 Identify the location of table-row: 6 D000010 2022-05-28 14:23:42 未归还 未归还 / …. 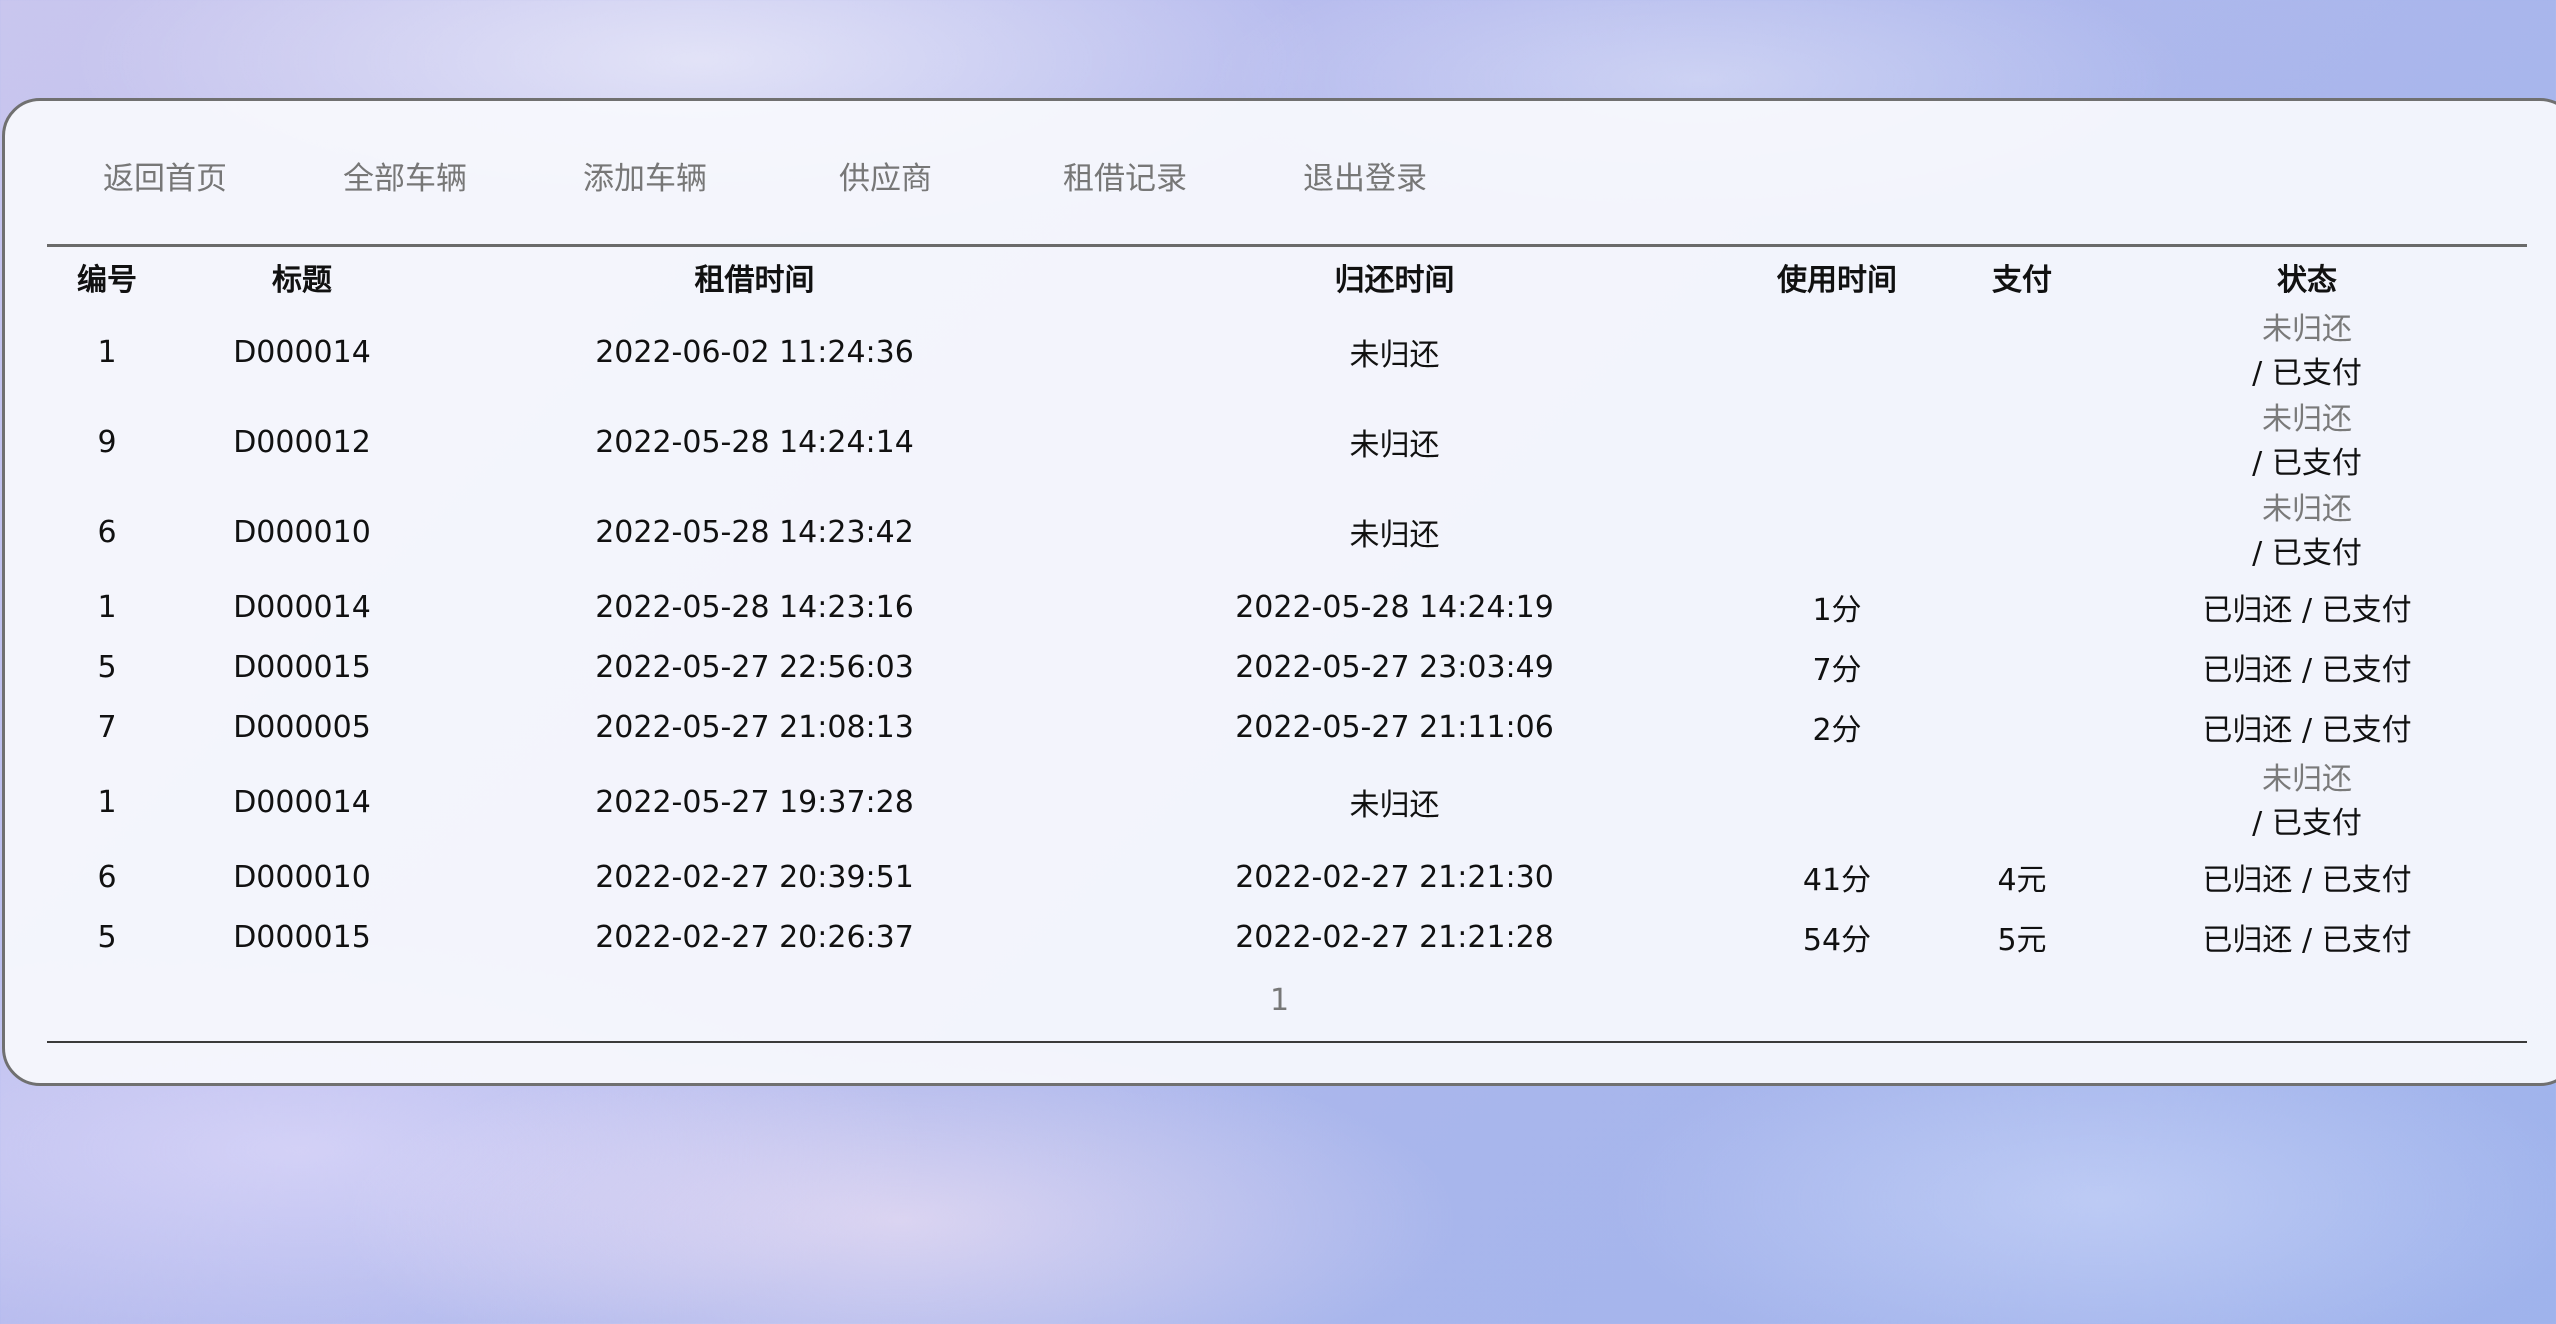
(1287, 532).